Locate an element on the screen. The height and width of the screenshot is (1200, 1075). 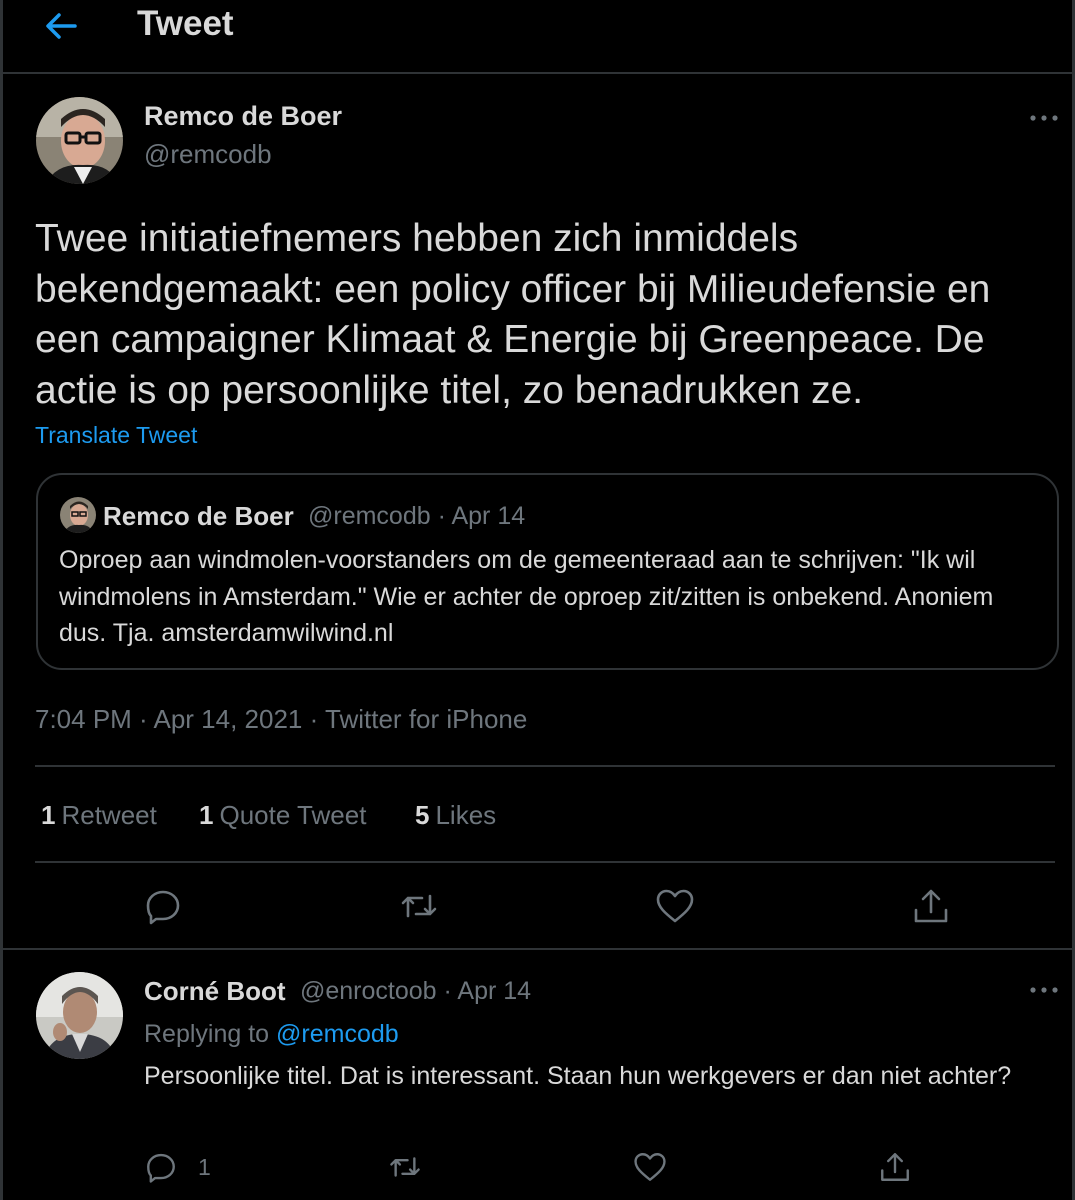
author-name: Remco de Boer is located at coordinates (243, 116).